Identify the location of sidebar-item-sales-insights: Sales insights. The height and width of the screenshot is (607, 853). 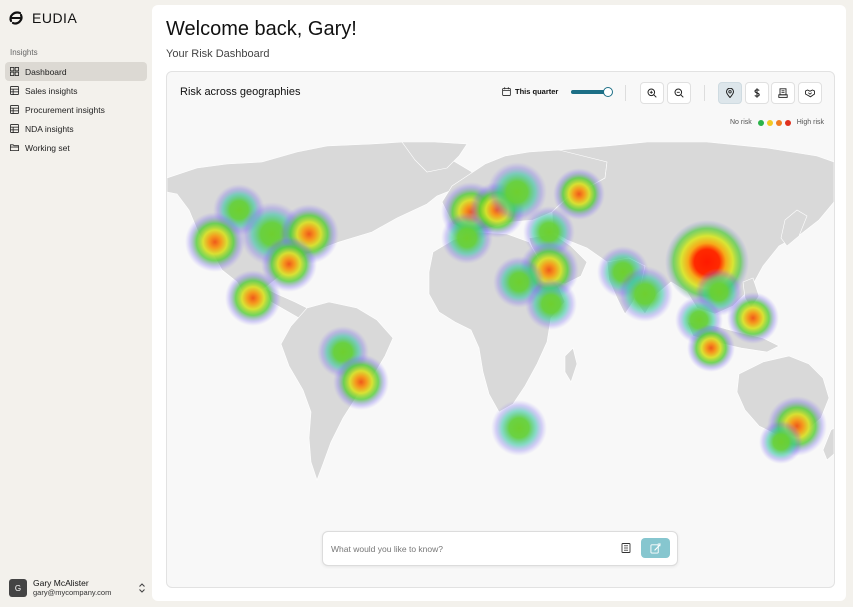
(76, 90).